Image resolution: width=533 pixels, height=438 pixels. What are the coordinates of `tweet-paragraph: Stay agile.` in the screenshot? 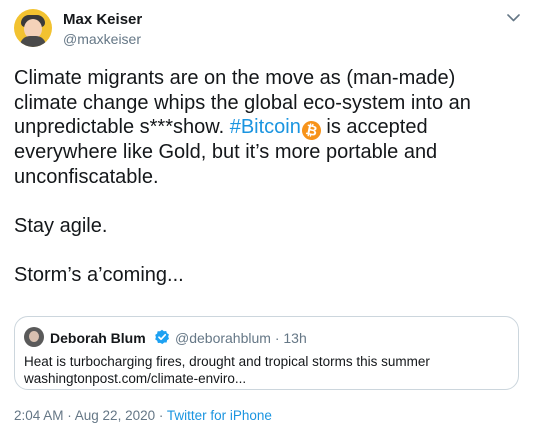 It's located at (61, 225).